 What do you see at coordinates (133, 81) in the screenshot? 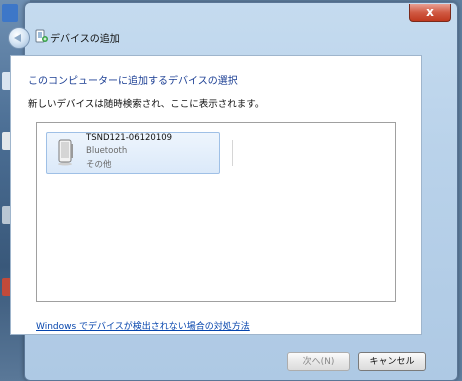
I see `page-heading: このコンピューターに追加するデバイスの選択` at bounding box center [133, 81].